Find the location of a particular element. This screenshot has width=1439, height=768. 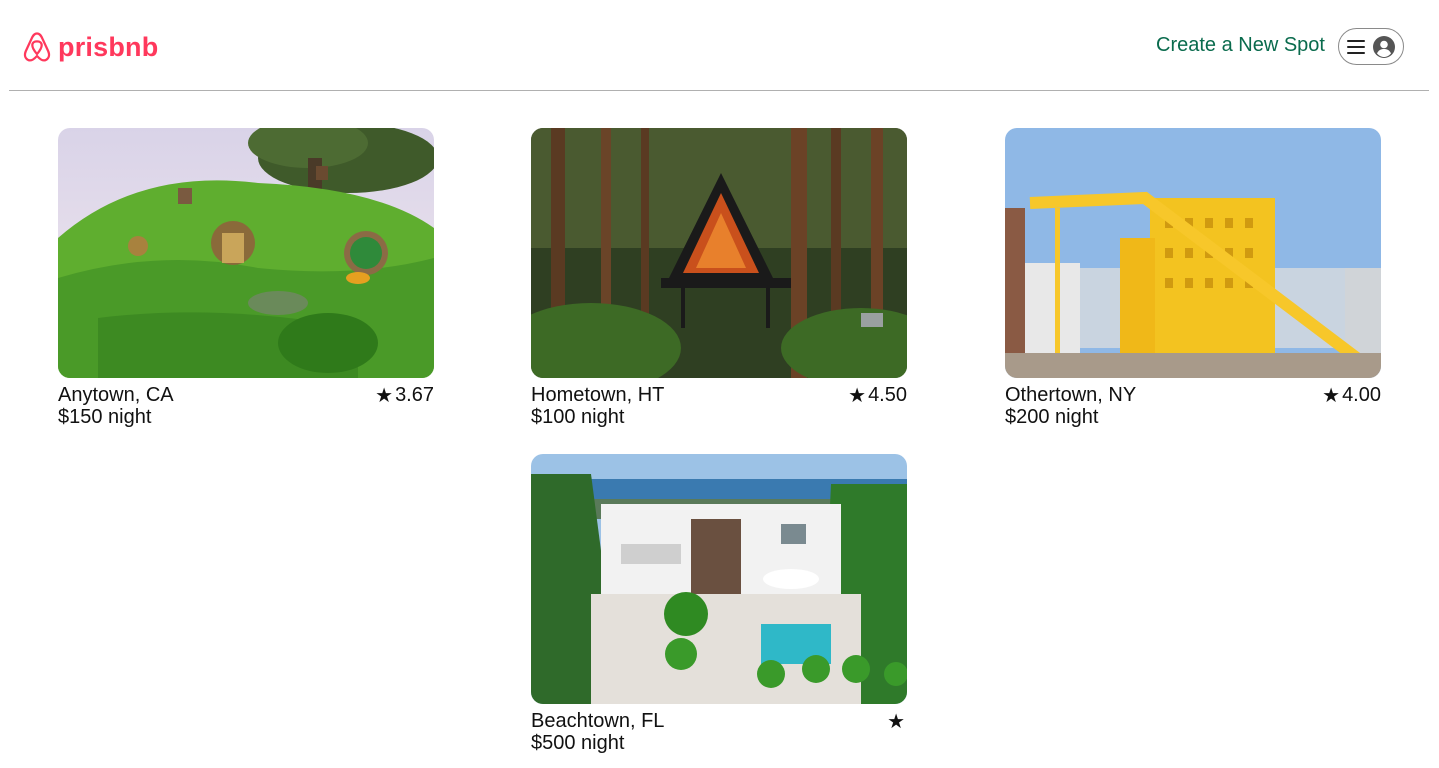

spot-card: Hometown, HT ★ 4.50 $100 night is located at coordinates (719, 283).